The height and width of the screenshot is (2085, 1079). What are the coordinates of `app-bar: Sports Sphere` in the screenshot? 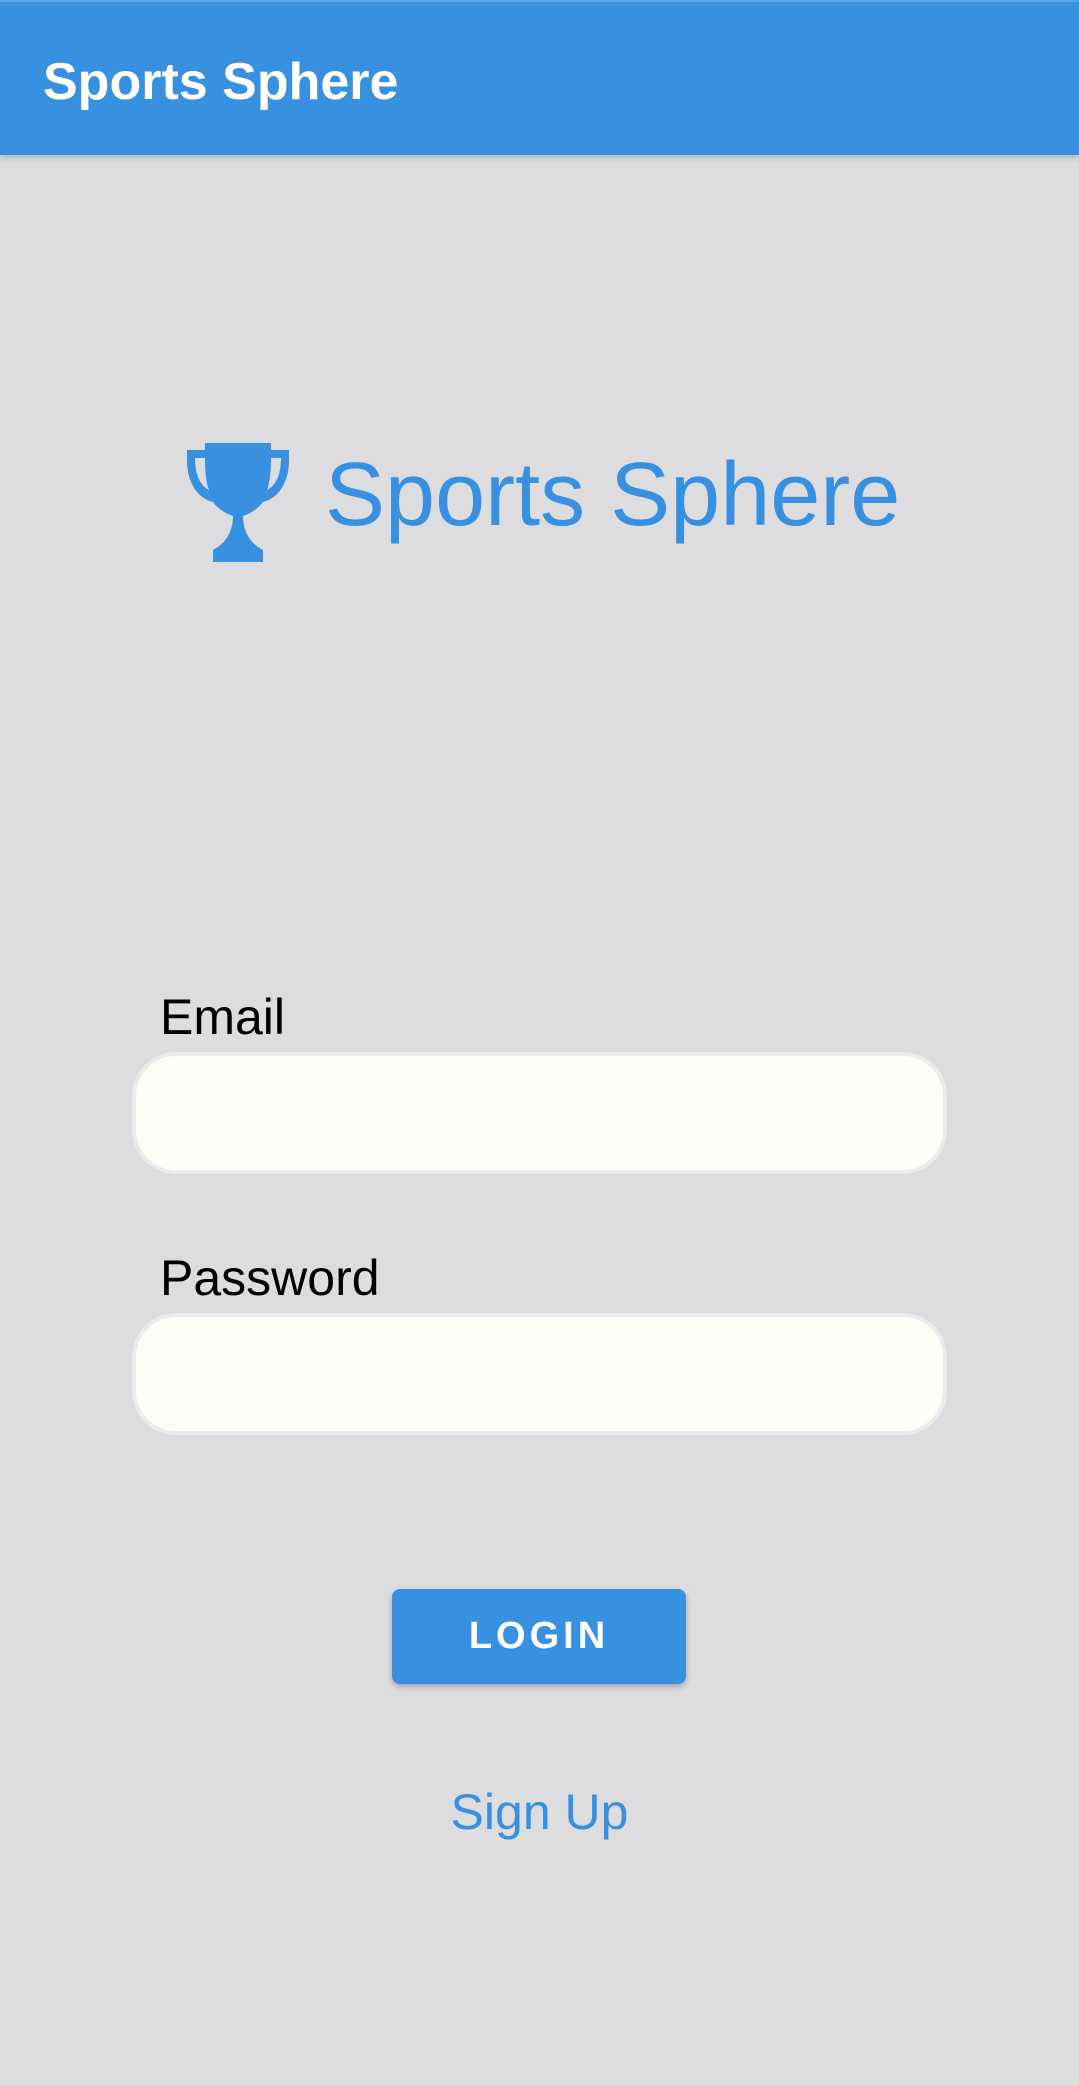 It's located at (539, 77).